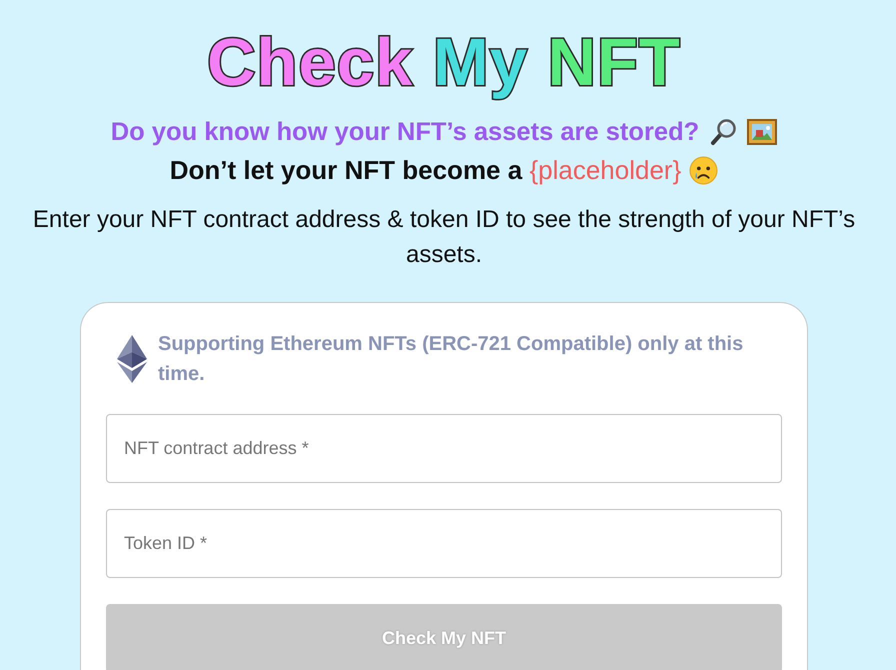  What do you see at coordinates (703, 170) in the screenshot?
I see `crying-face-icon` at bounding box center [703, 170].